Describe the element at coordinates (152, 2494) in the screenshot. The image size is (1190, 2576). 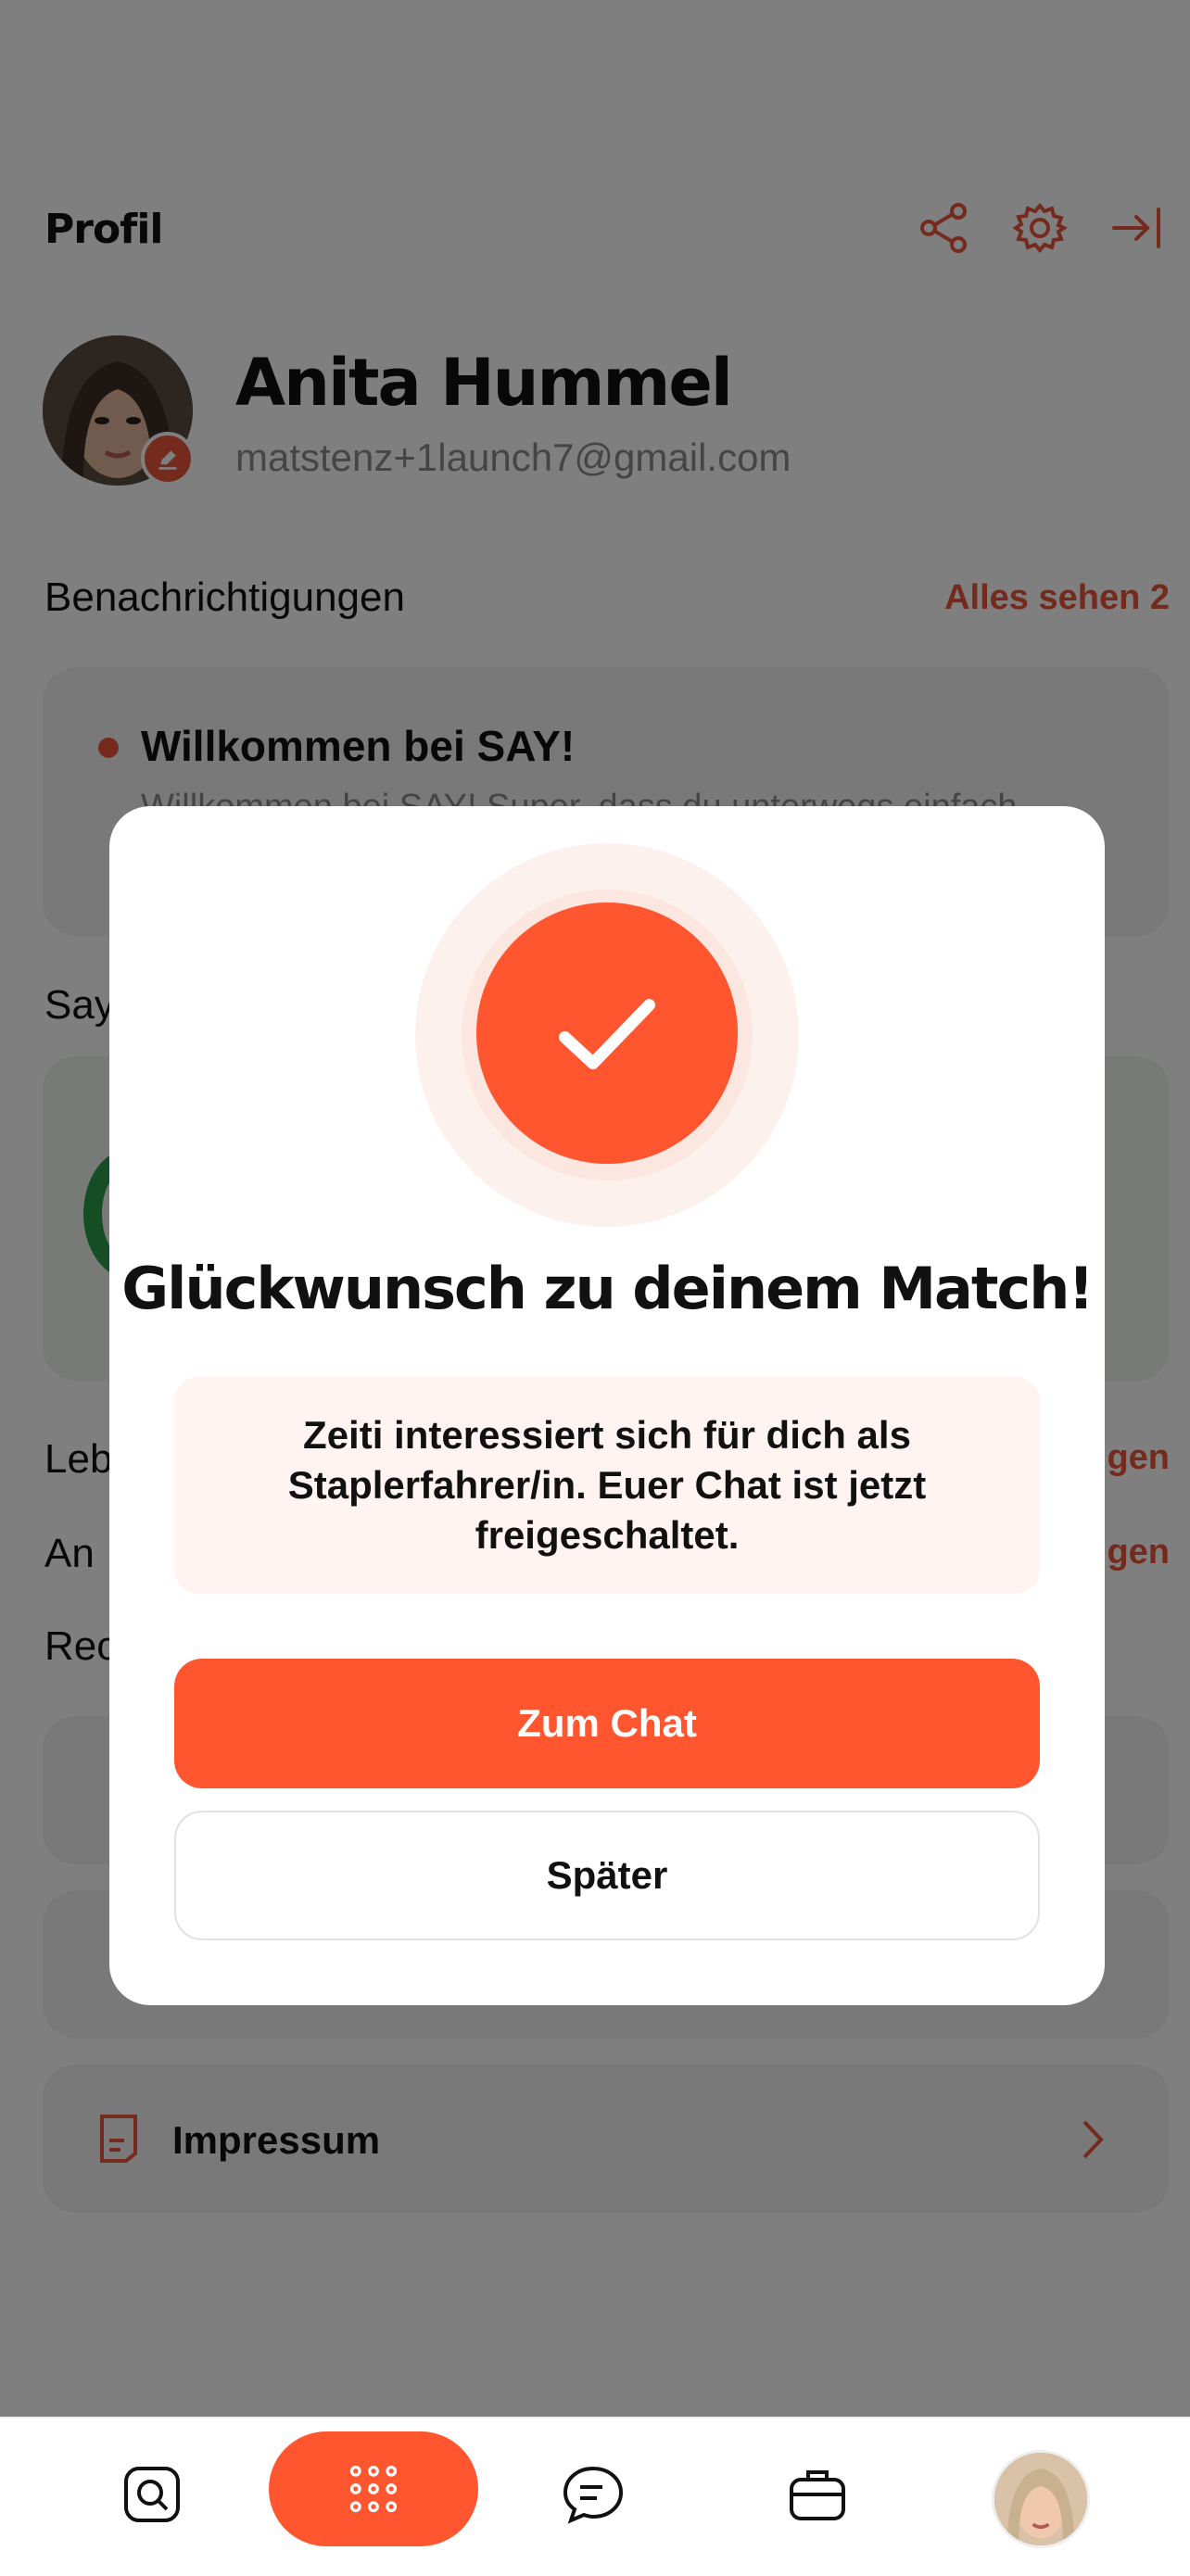
I see `search-icon` at that location.